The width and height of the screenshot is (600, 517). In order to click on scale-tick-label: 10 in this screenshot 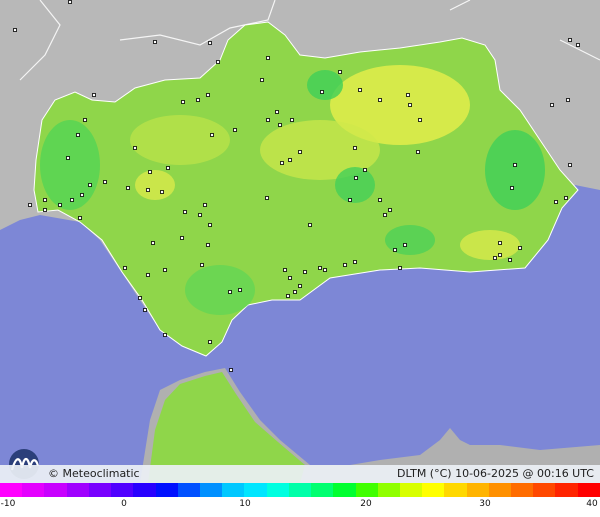, I will do `click(245, 504)`.